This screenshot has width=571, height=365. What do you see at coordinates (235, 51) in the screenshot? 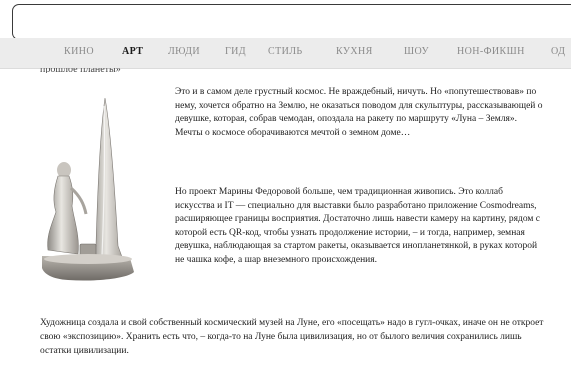
I see `nav-item-guide: ГИД` at bounding box center [235, 51].